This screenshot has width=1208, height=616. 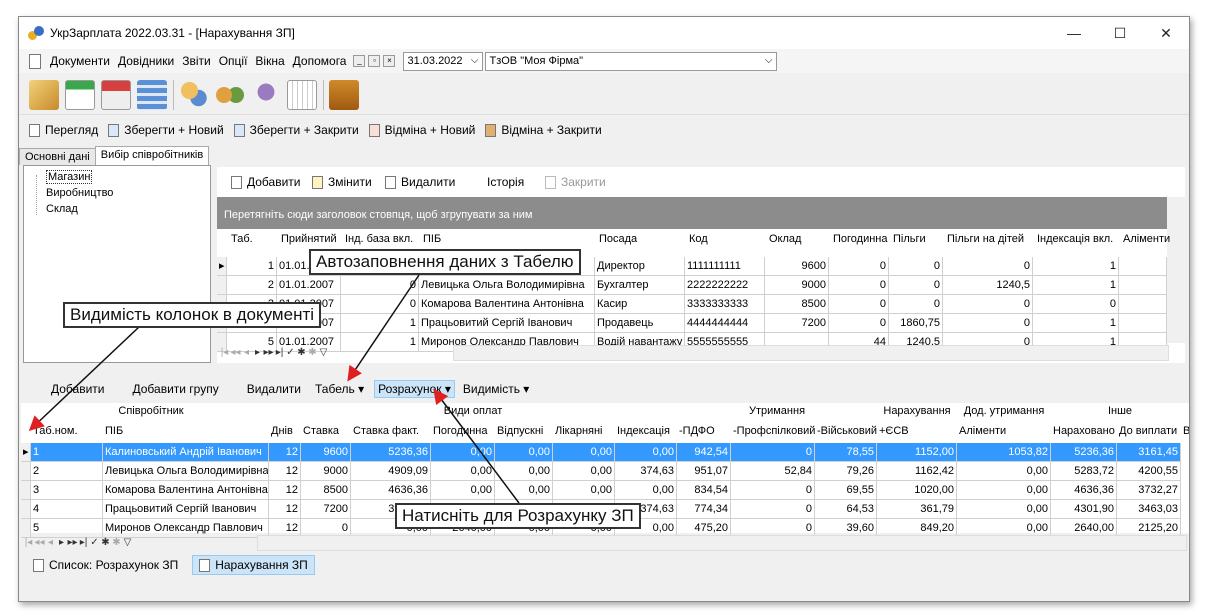 I want to click on payroll-cell: 52,84, so click(x=773, y=471).